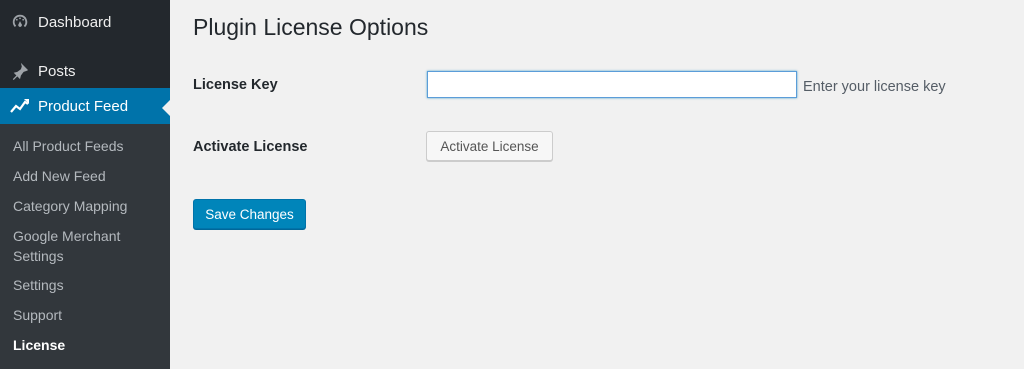  What do you see at coordinates (88, 345) in the screenshot?
I see `submenu-item-license: License` at bounding box center [88, 345].